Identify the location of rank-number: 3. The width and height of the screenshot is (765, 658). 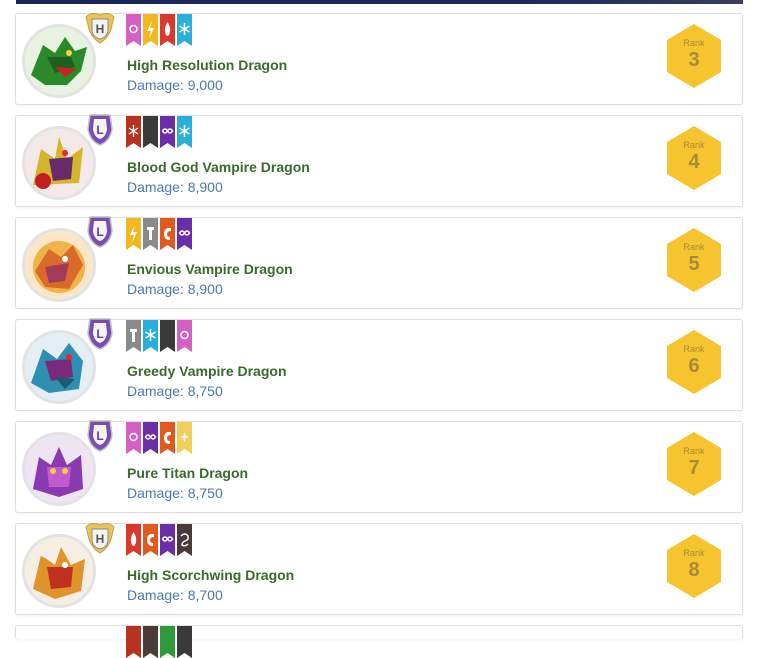
(694, 60).